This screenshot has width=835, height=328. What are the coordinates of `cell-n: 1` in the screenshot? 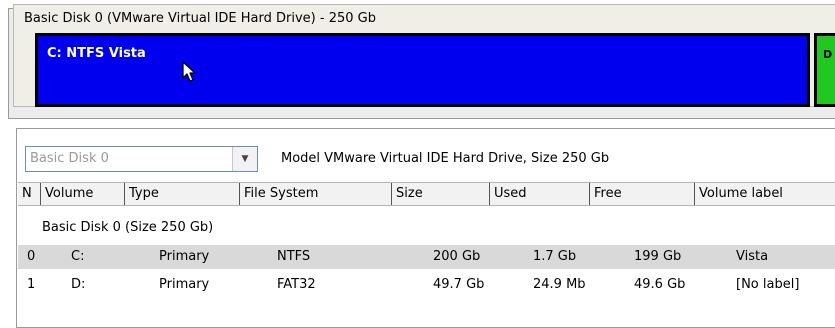 It's located at (31, 284).